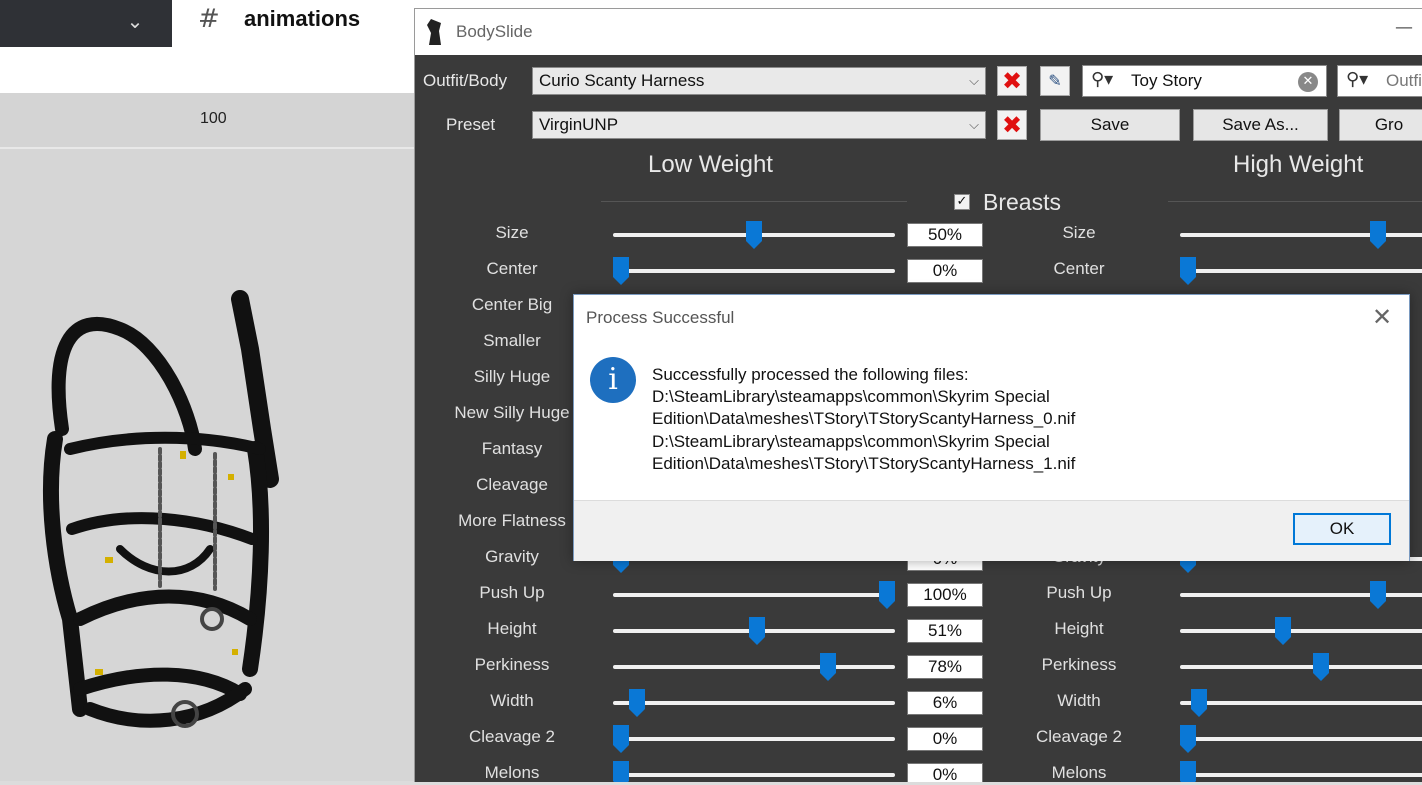 The height and width of the screenshot is (785, 1422). I want to click on slider-label-low: Width, so click(512, 700).